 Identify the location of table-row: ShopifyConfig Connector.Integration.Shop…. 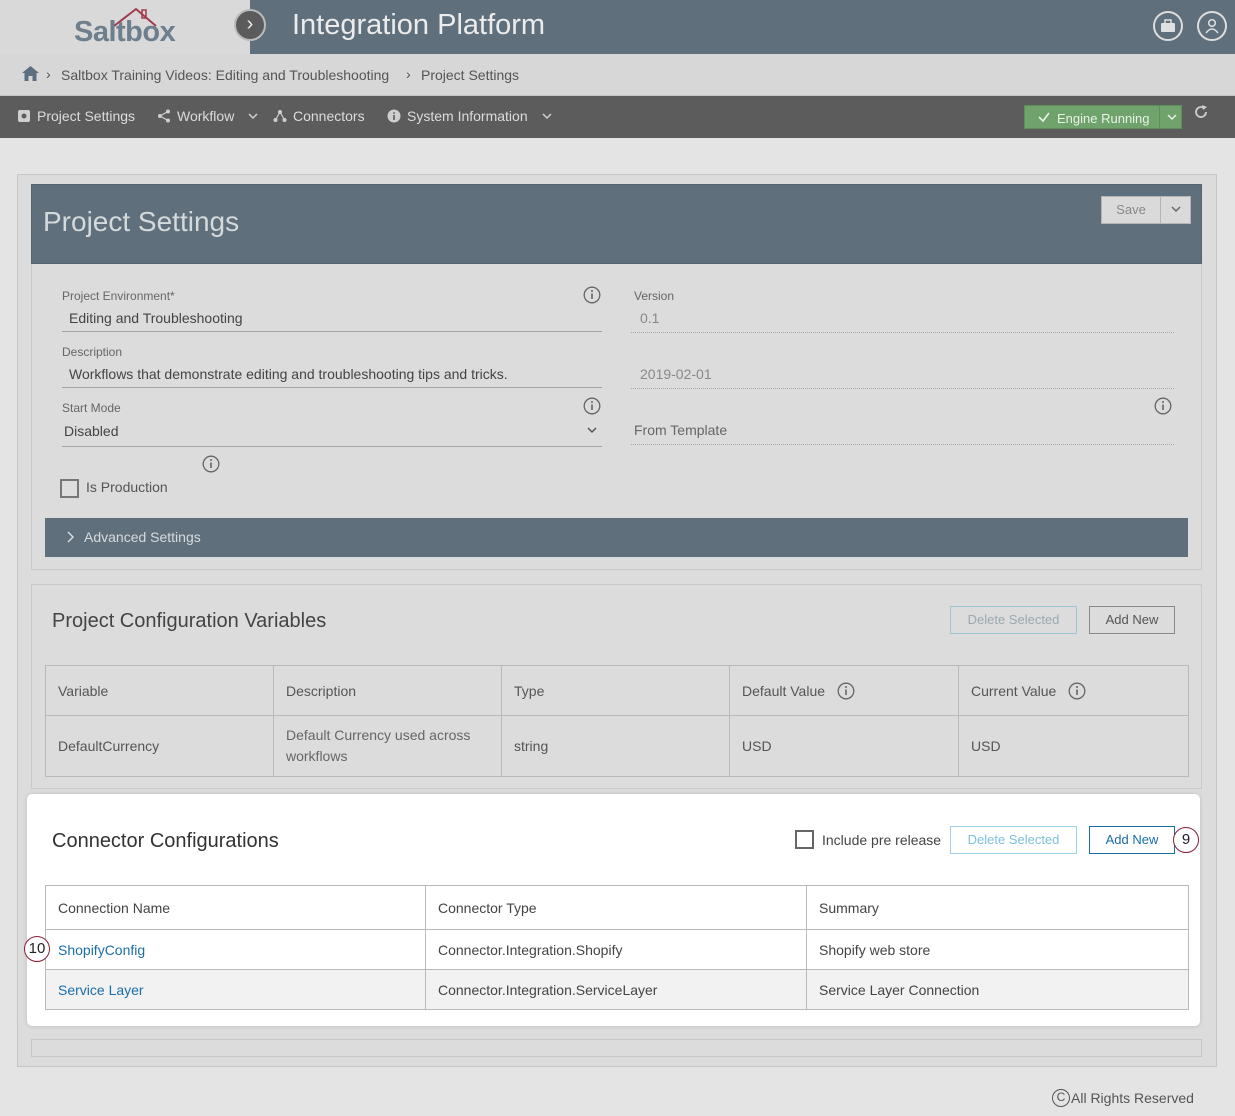
(617, 949).